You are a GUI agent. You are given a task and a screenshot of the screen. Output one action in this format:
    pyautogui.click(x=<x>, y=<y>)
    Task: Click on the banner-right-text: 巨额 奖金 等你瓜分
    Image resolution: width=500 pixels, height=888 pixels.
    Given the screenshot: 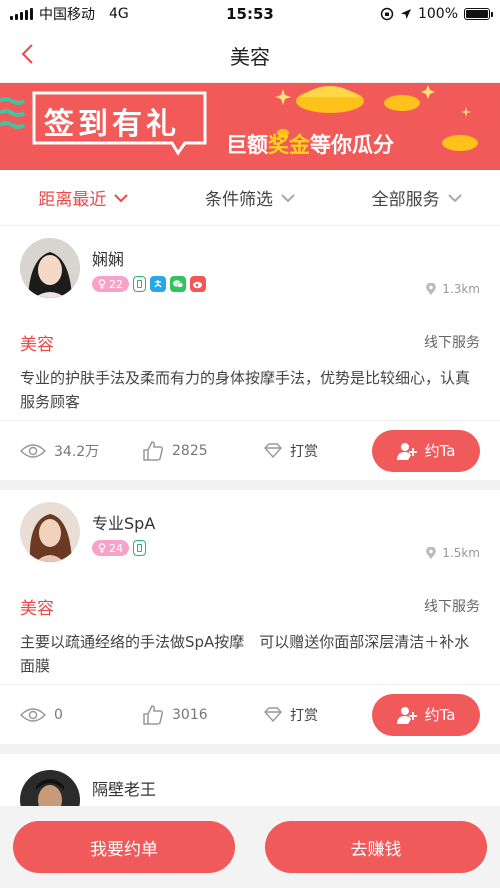 What is the action you would take?
    pyautogui.click(x=310, y=144)
    